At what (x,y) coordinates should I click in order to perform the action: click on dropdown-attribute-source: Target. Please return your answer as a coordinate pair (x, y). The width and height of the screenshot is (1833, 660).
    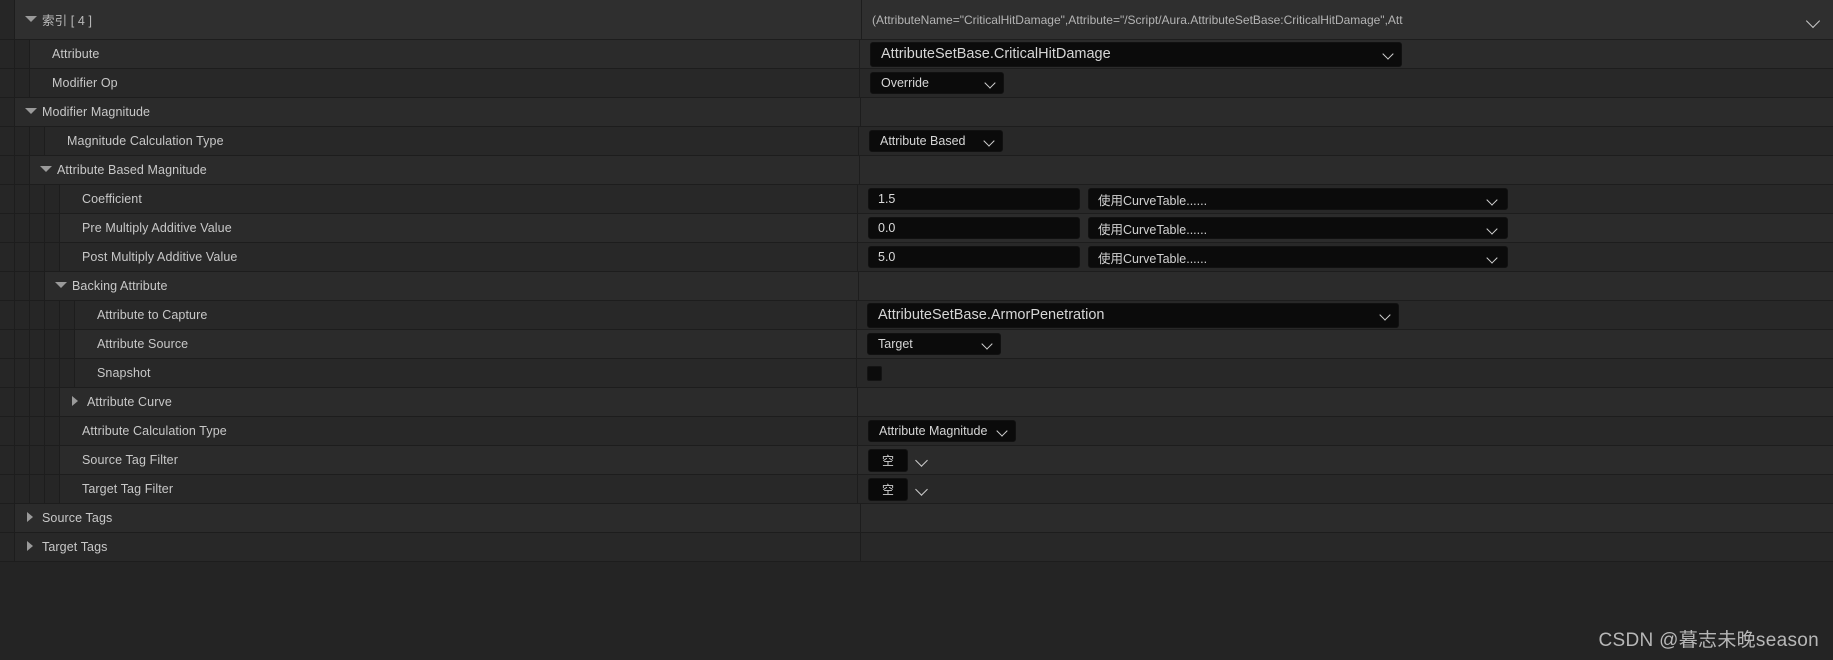
    Looking at the image, I should click on (934, 344).